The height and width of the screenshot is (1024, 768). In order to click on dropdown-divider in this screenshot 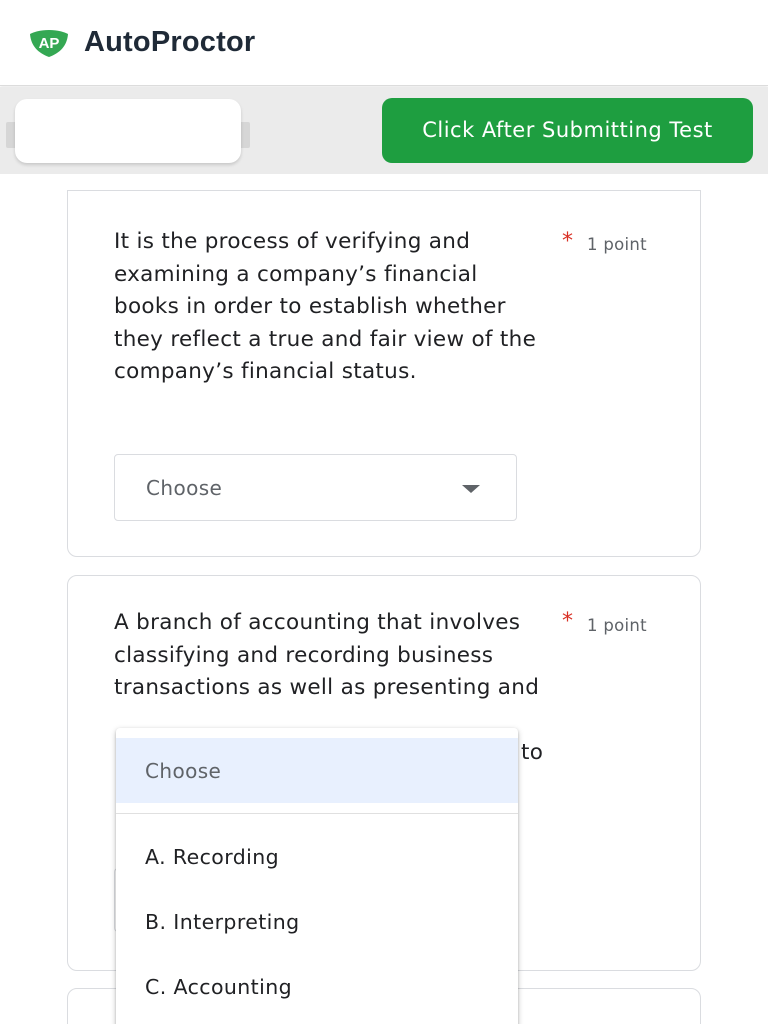, I will do `click(317, 813)`.